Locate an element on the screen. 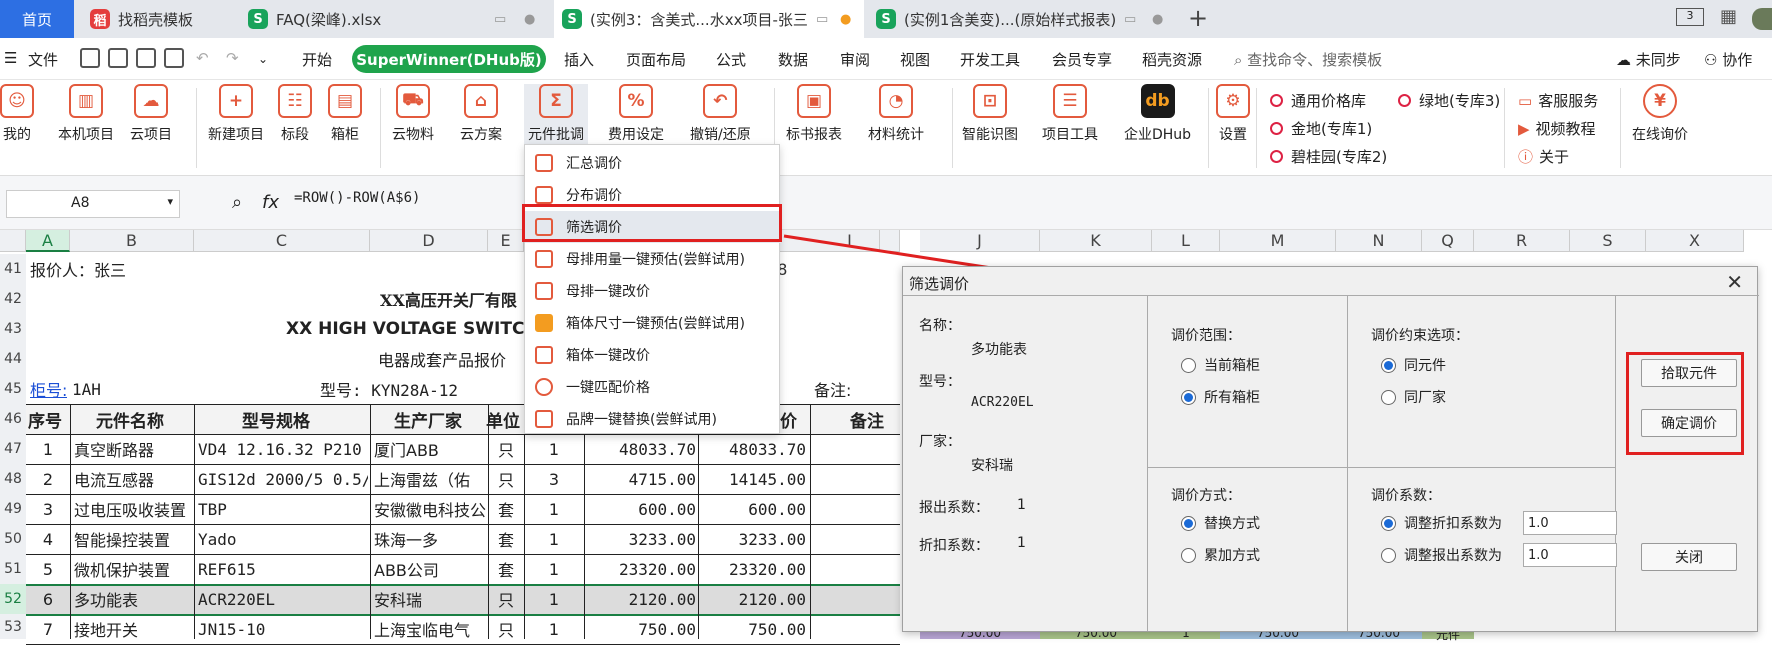  range-label: 调价范围： is located at coordinates (1206, 336).